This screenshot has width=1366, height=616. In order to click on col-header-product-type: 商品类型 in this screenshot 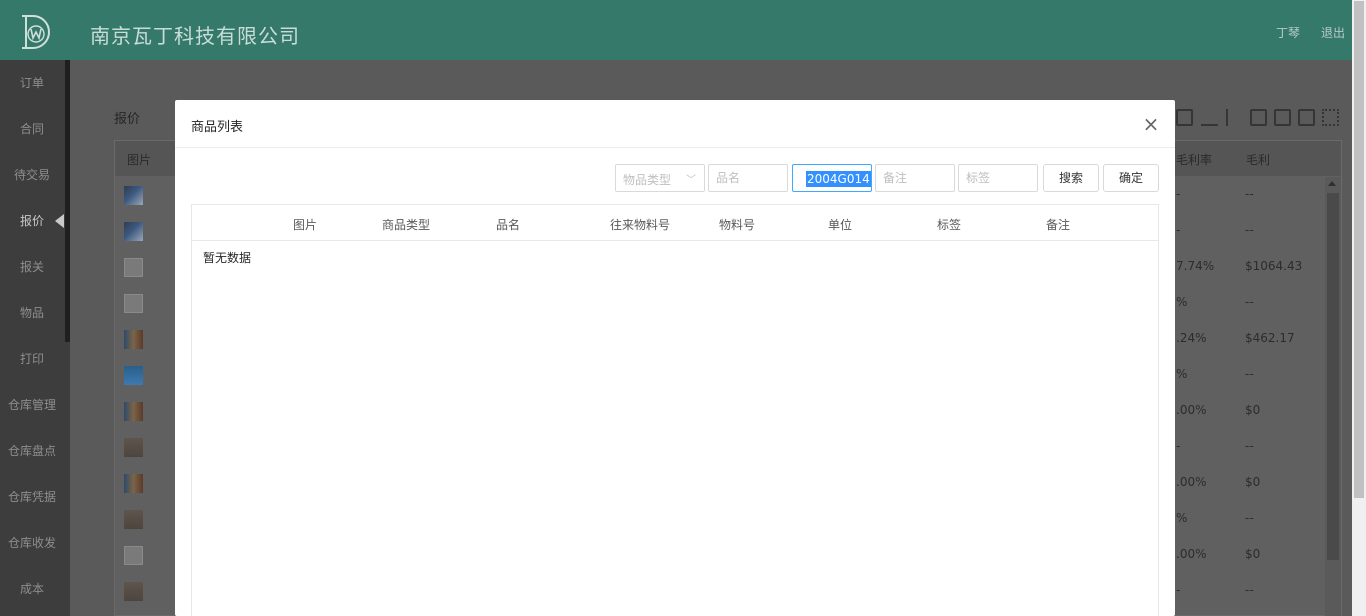, I will do `click(406, 224)`.